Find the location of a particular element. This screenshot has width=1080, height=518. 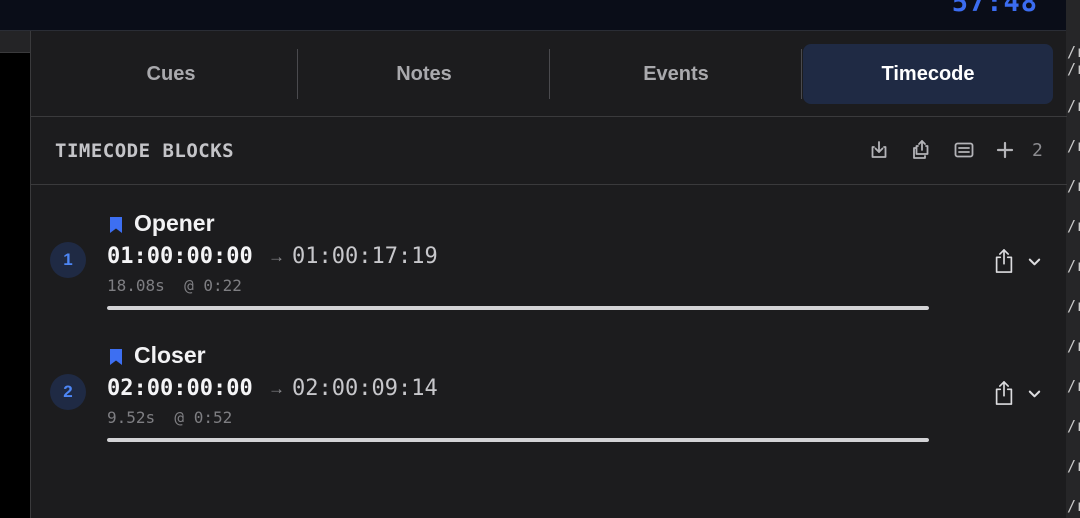

export-icon is located at coordinates (920, 150).